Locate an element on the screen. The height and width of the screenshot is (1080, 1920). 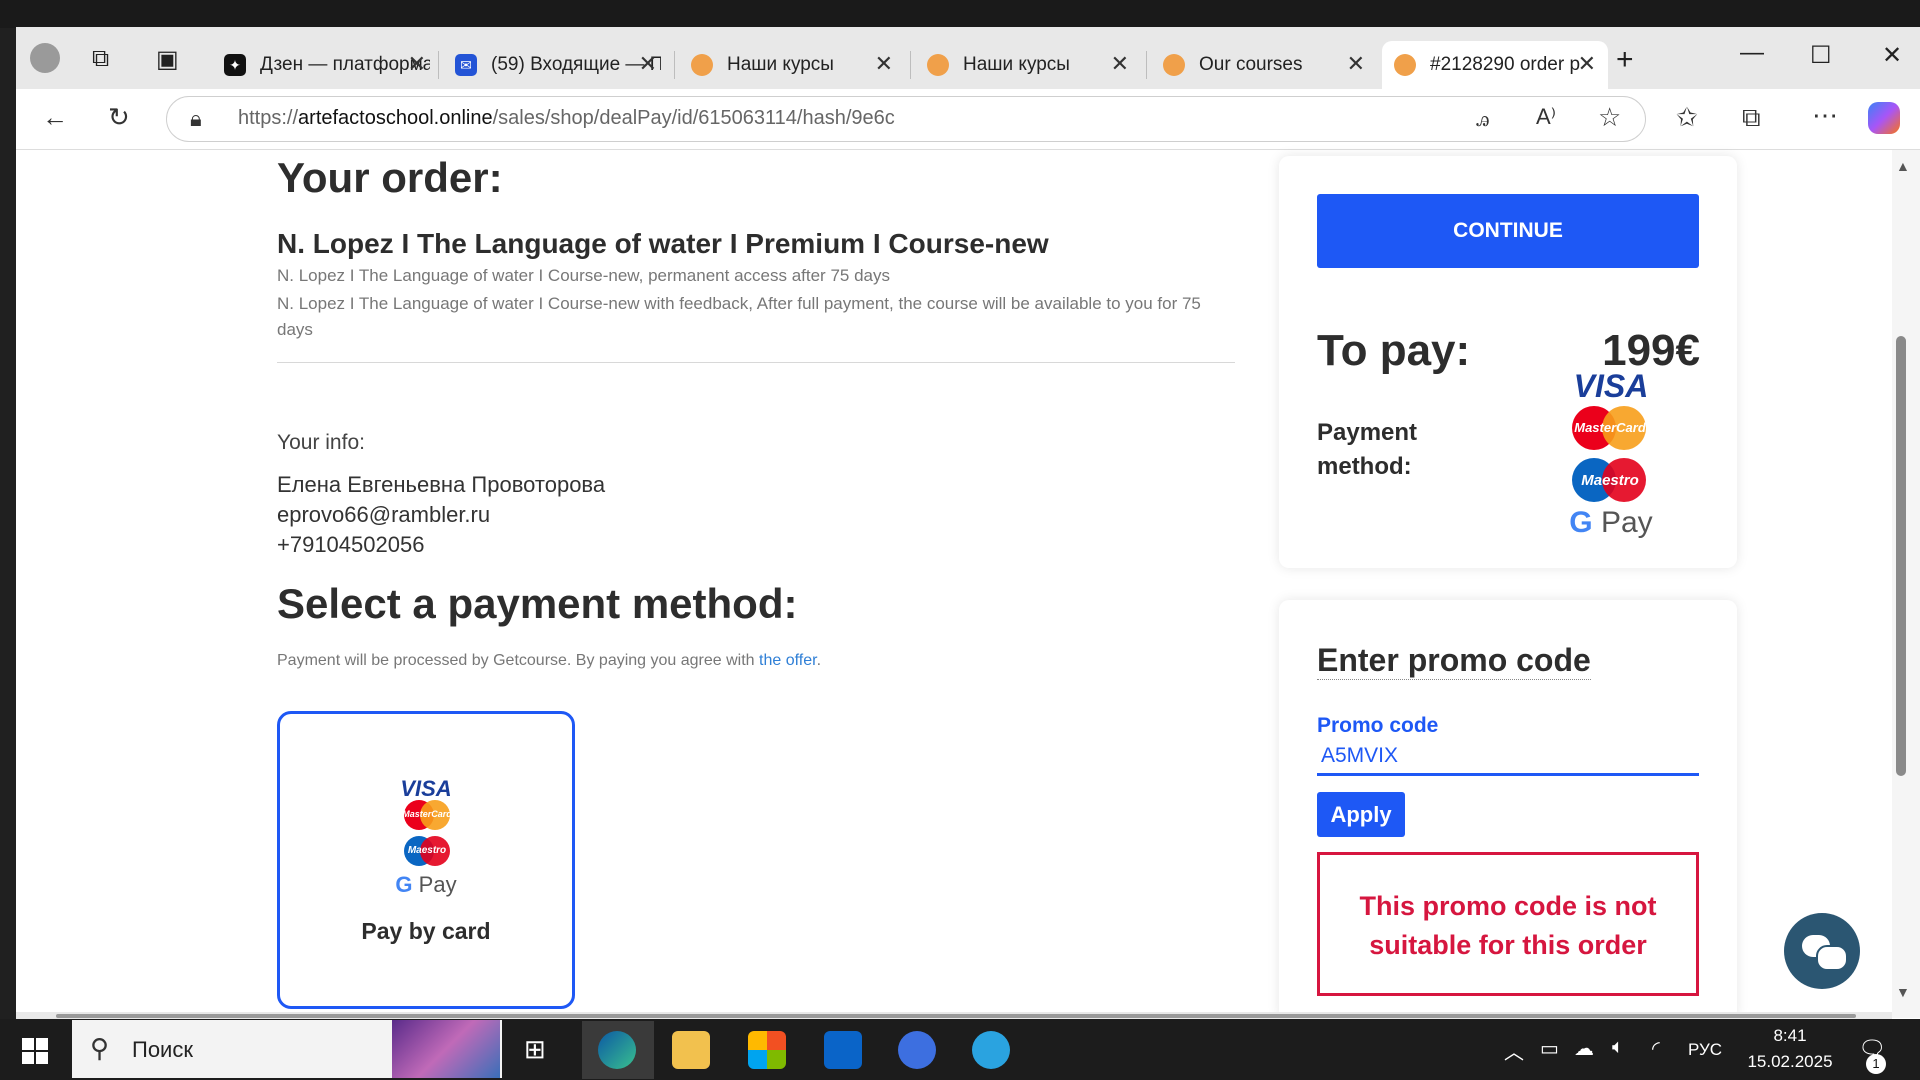
order-heading: Your order: is located at coordinates (390, 177).